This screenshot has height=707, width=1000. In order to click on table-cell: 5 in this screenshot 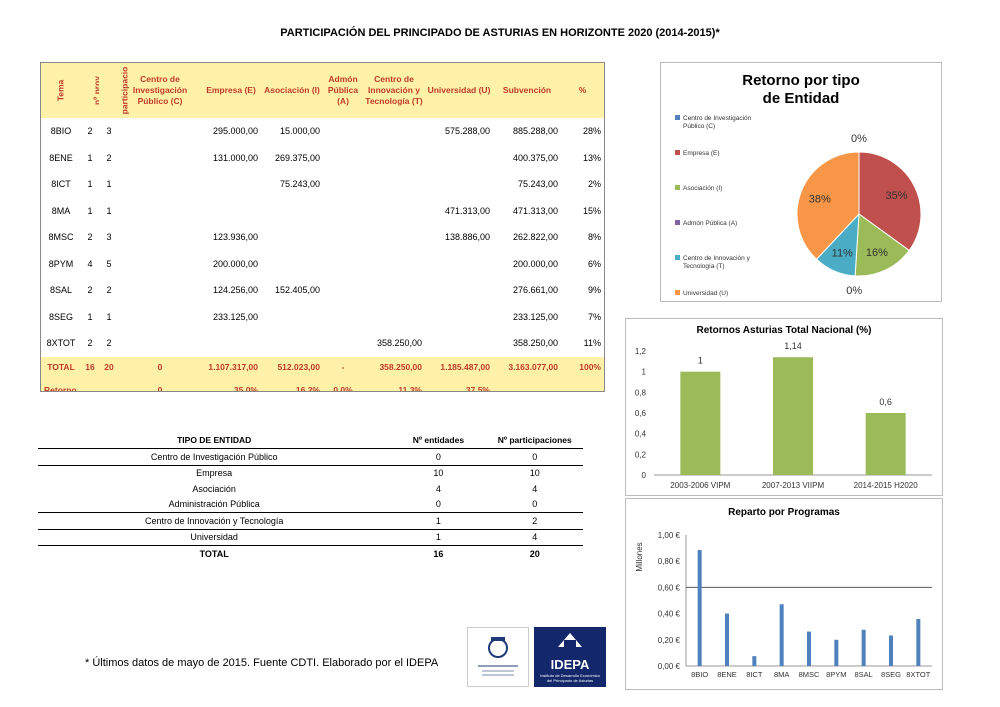, I will do `click(109, 263)`.